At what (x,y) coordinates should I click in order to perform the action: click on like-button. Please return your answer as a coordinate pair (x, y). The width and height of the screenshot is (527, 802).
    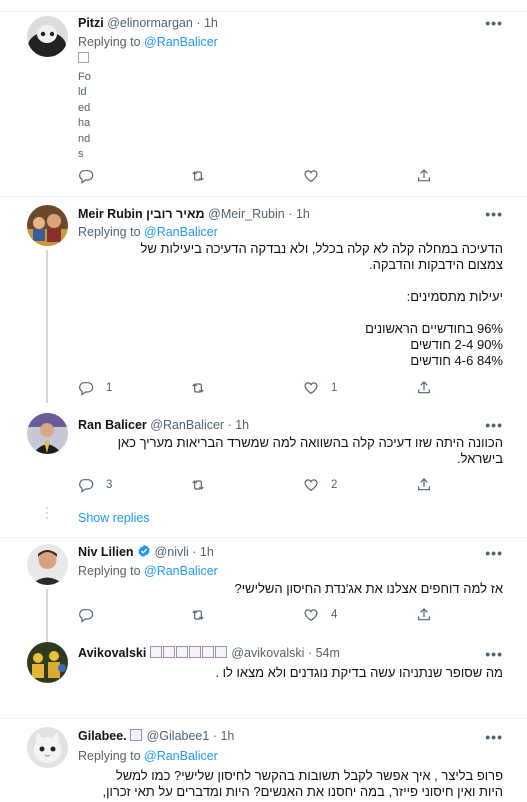
    Looking at the image, I should click on (317, 176).